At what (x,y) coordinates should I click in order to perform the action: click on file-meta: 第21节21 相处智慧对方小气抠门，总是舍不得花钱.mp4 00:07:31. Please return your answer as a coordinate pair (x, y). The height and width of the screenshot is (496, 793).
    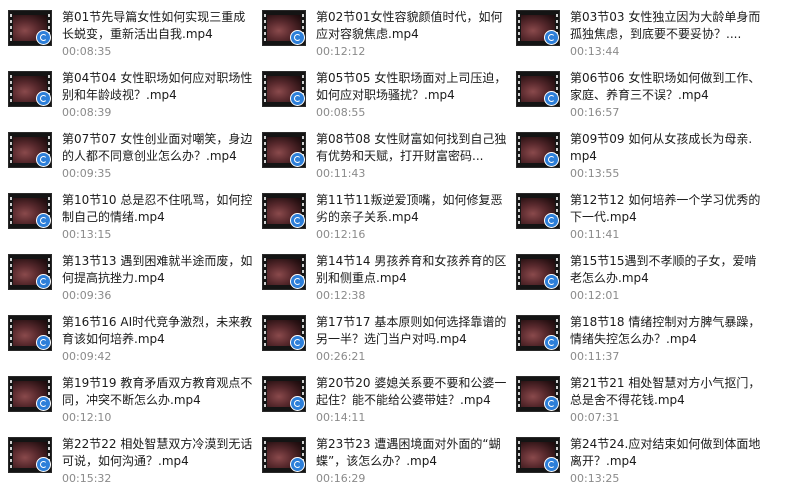
    Looking at the image, I should click on (666, 397).